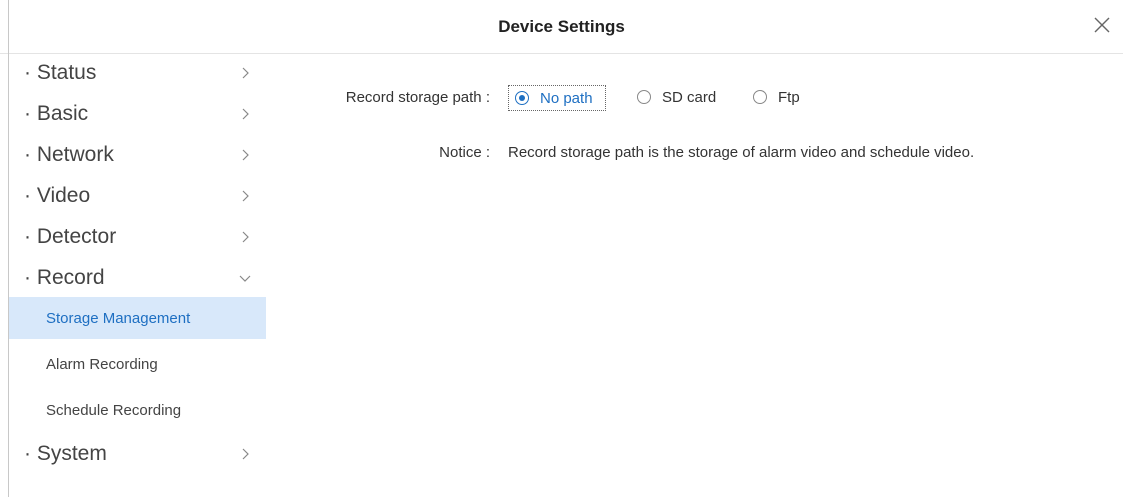 The height and width of the screenshot is (497, 1123). I want to click on radio-selected-icon, so click(522, 98).